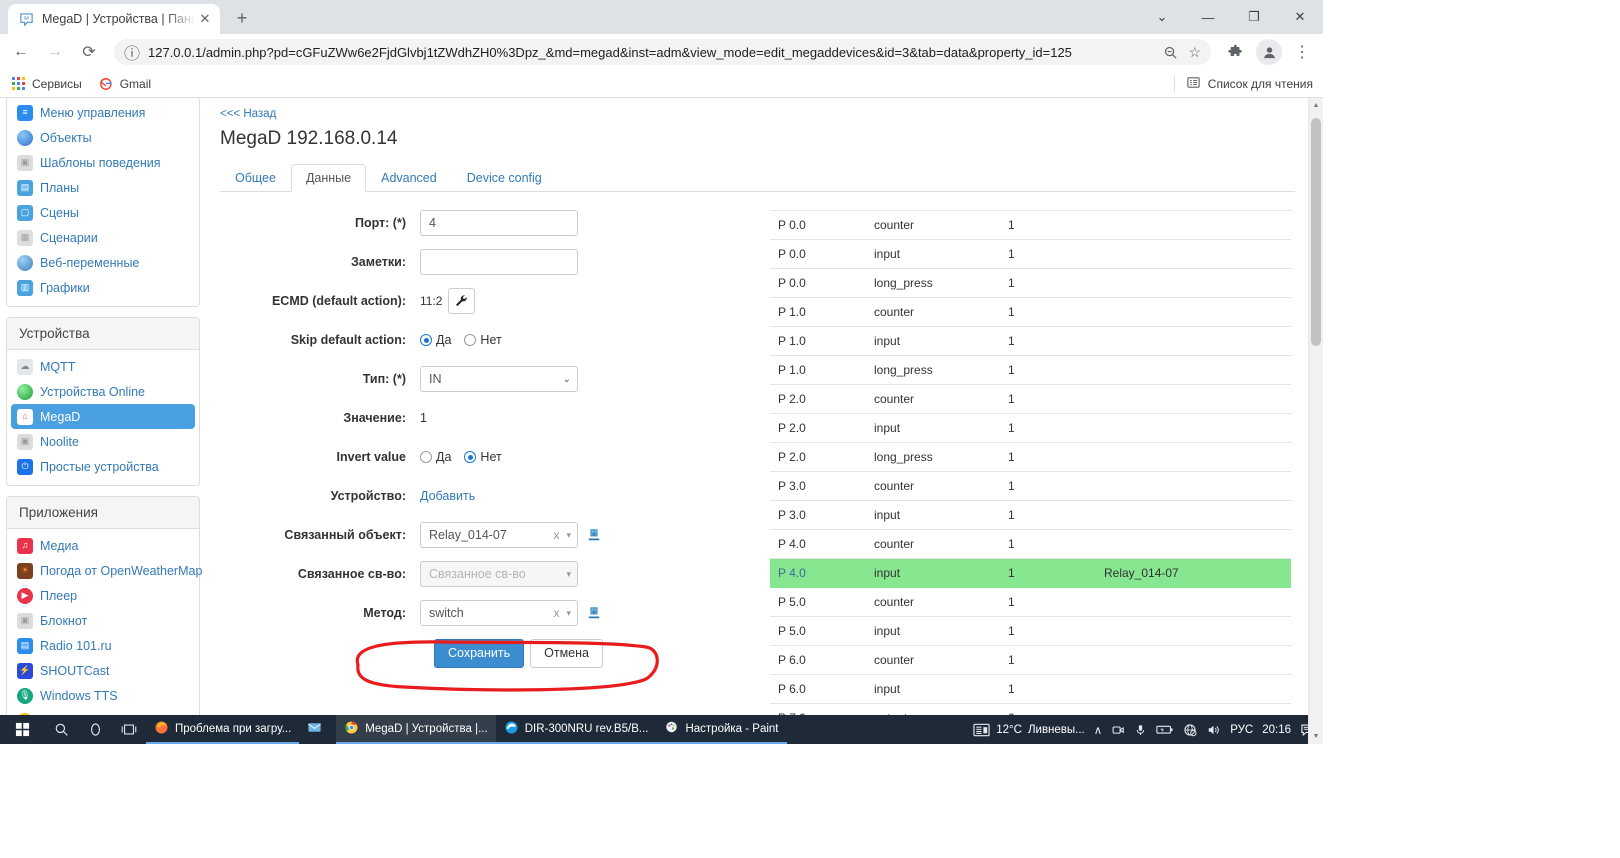 The width and height of the screenshot is (1620, 858). I want to click on sidebar-item-megad: ⌂ MegaD, so click(103, 416).